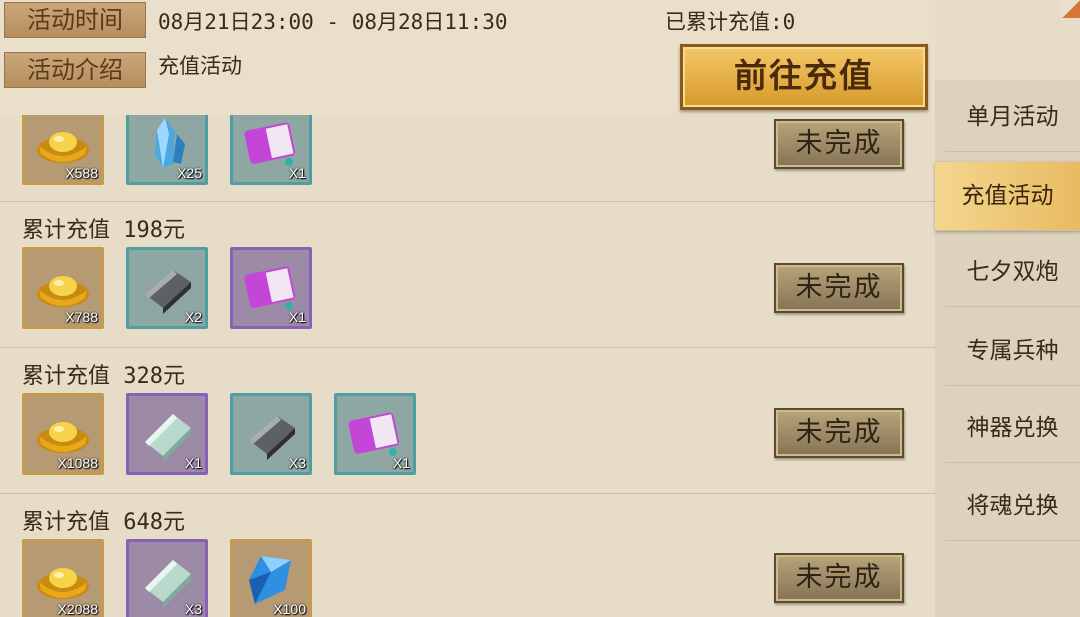  Describe the element at coordinates (1012, 428) in the screenshot. I see `sidebar-item-artifact-exchange: 神器兑换` at that location.